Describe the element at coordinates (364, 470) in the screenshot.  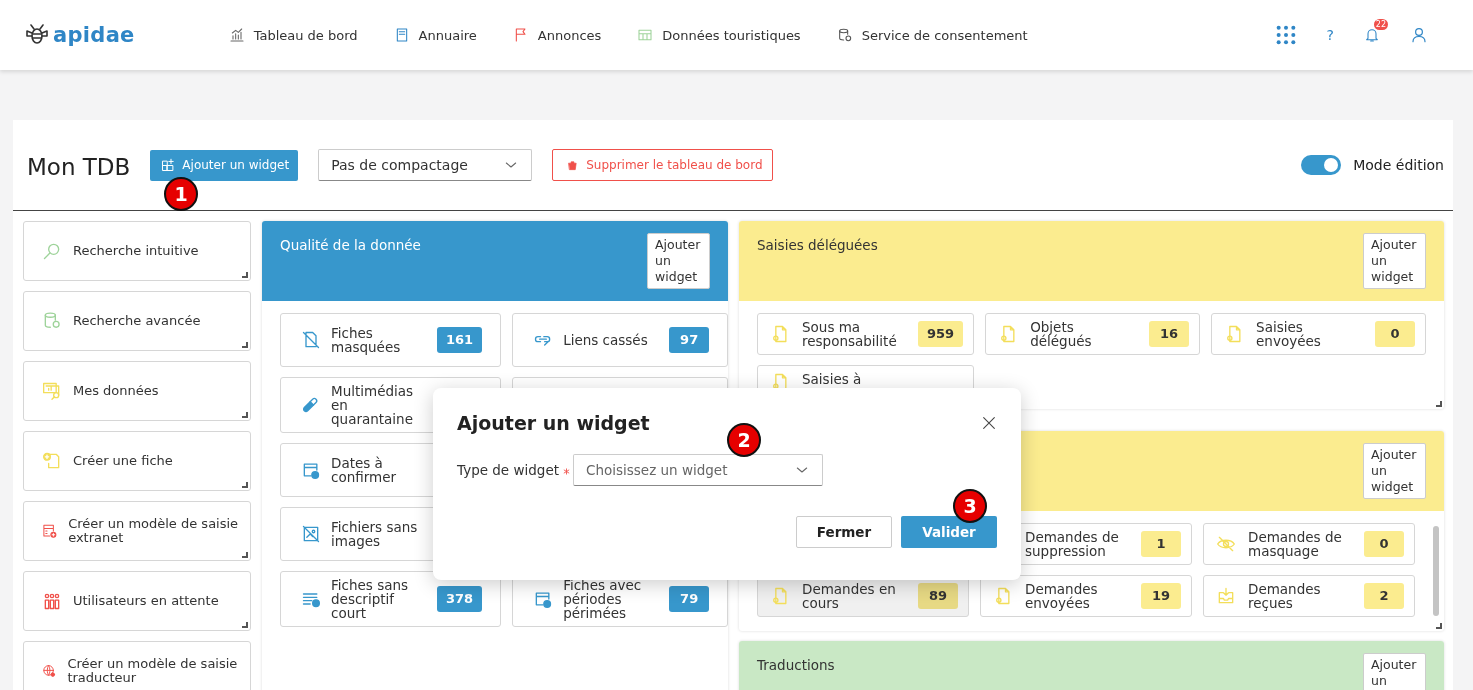
I see `tile-label: Dates à confirmer` at that location.